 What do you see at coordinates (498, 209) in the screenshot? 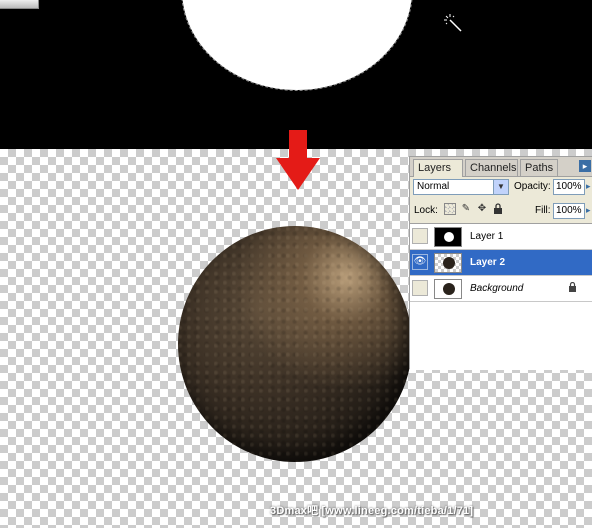
I see `lock-all-icon` at bounding box center [498, 209].